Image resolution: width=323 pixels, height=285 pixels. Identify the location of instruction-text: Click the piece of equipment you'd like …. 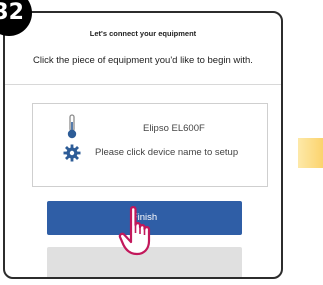
(143, 60).